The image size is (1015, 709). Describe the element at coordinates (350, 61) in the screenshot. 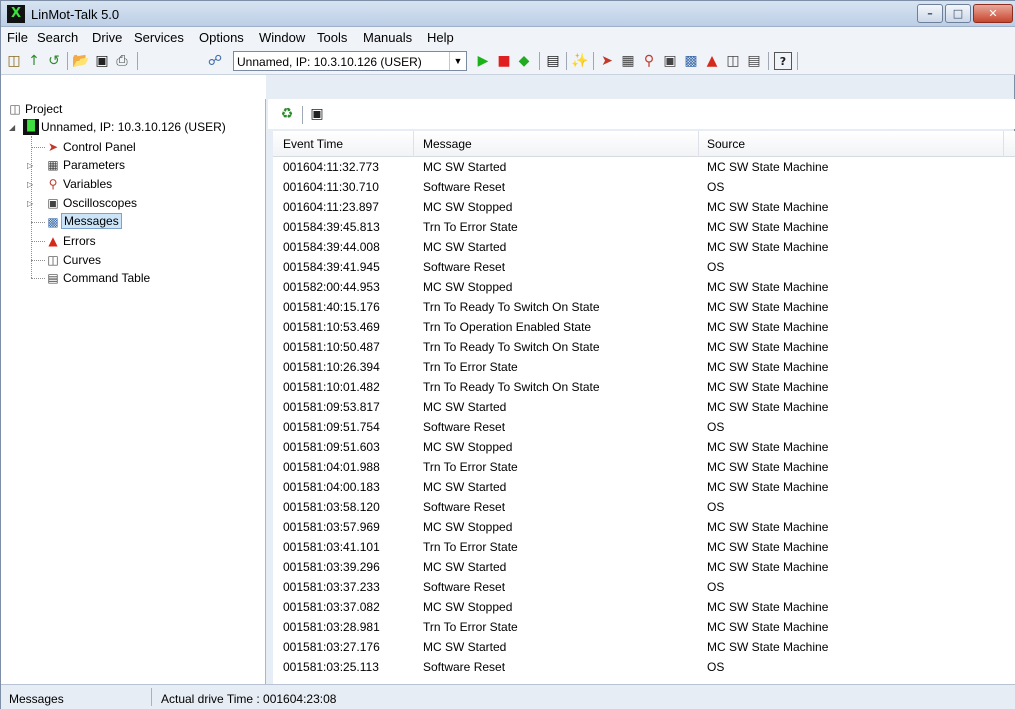

I see `drive-select: Unnamed, IP: 10.3.10.126 (USER) ▼` at that location.